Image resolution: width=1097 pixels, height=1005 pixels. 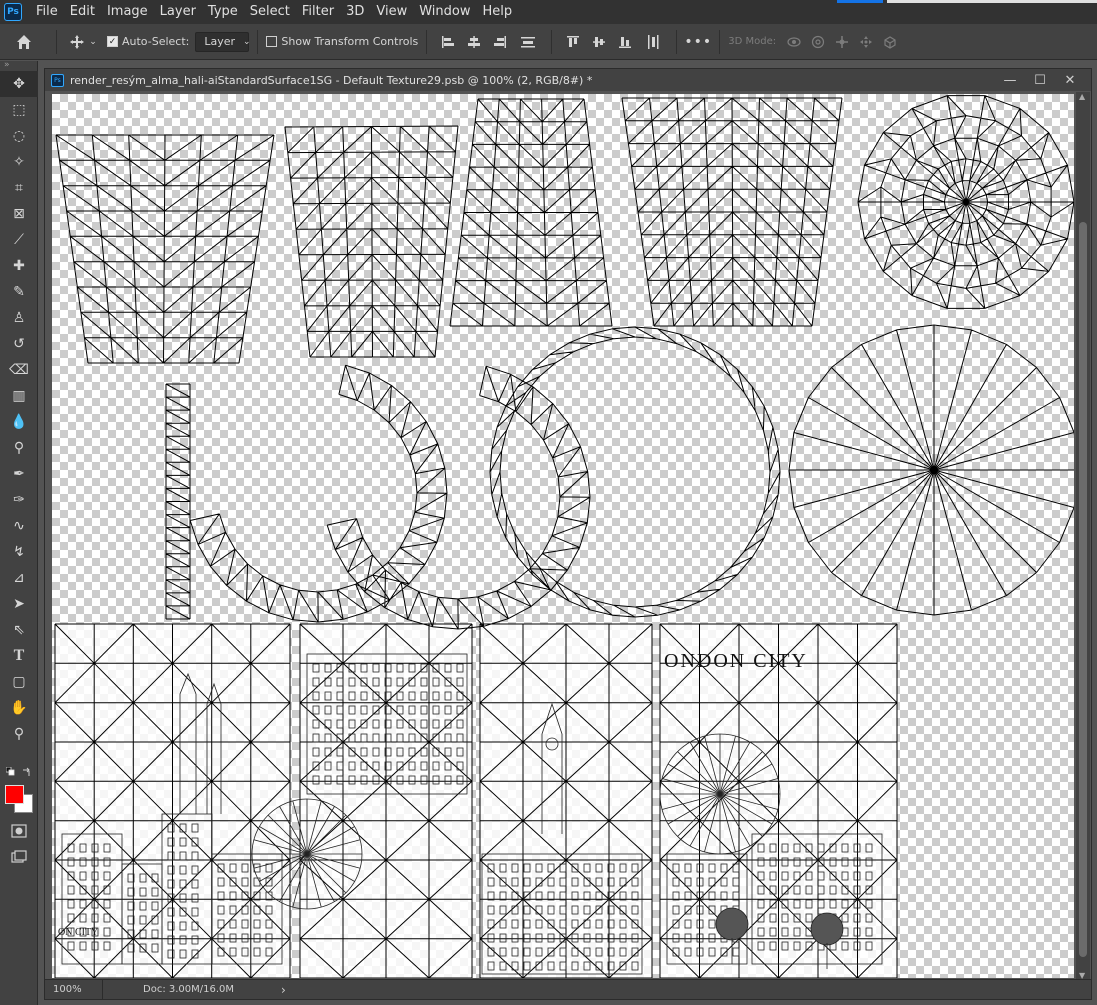 I want to click on minimize-button: —, so click(x=1010, y=80).